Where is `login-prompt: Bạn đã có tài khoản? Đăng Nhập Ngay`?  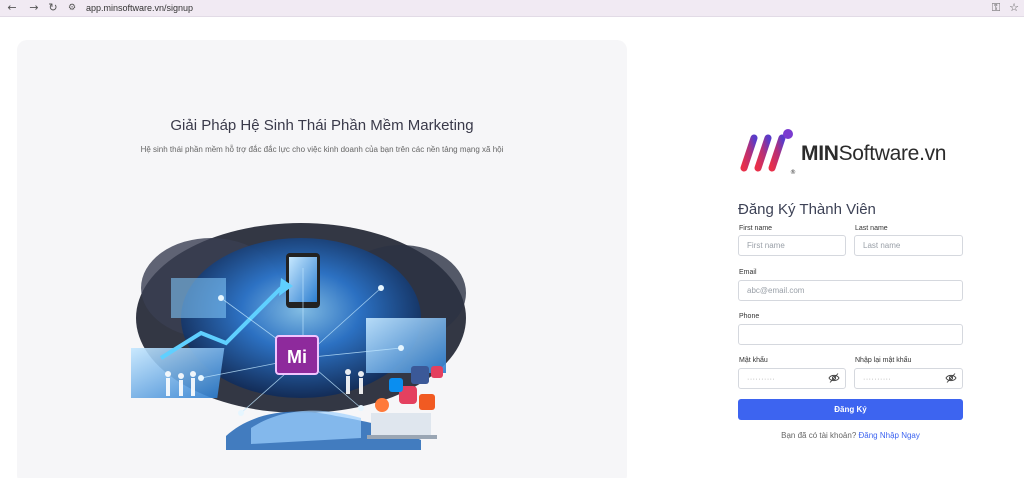
login-prompt: Bạn đã có tài khoản? Đăng Nhập Ngay is located at coordinates (850, 435).